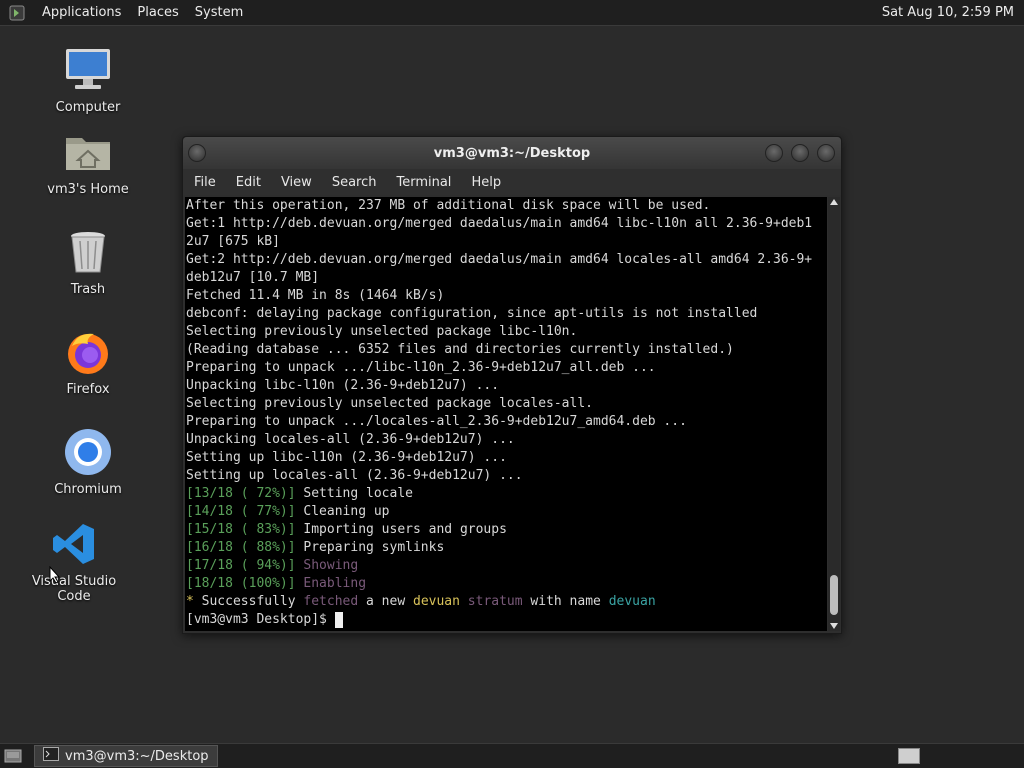 The width and height of the screenshot is (1024, 768). What do you see at coordinates (219, 12) in the screenshot?
I see `system-menu: System` at bounding box center [219, 12].